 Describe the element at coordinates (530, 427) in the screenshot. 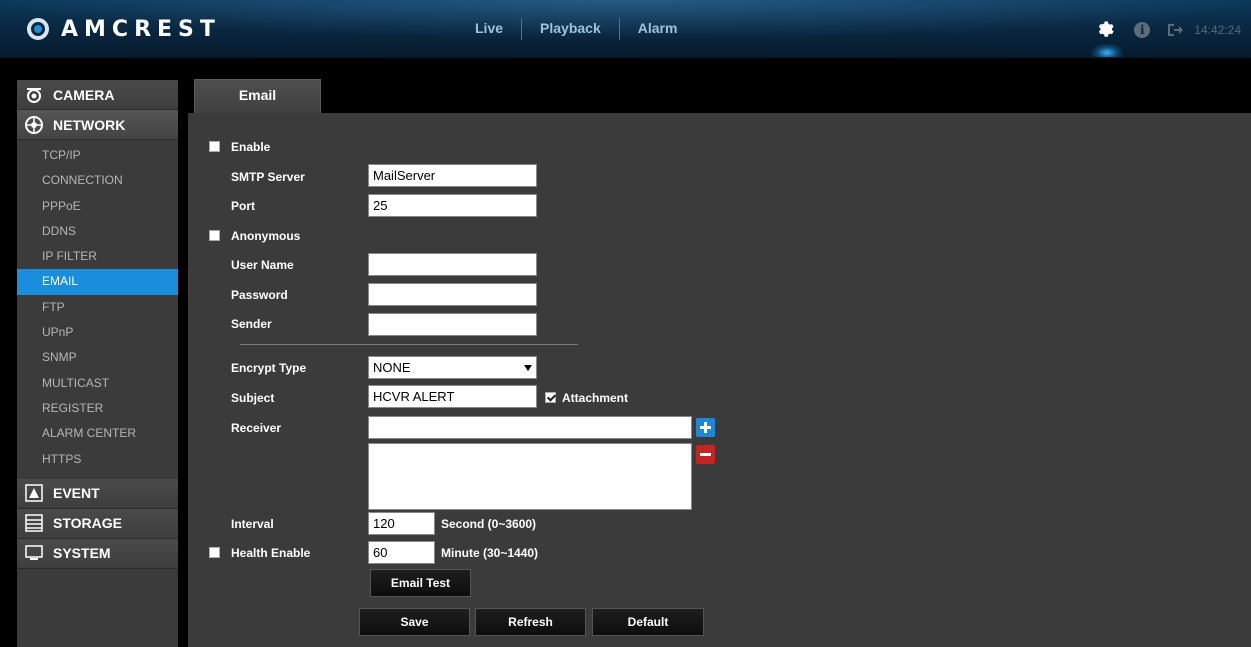

I see `receiver-input` at that location.